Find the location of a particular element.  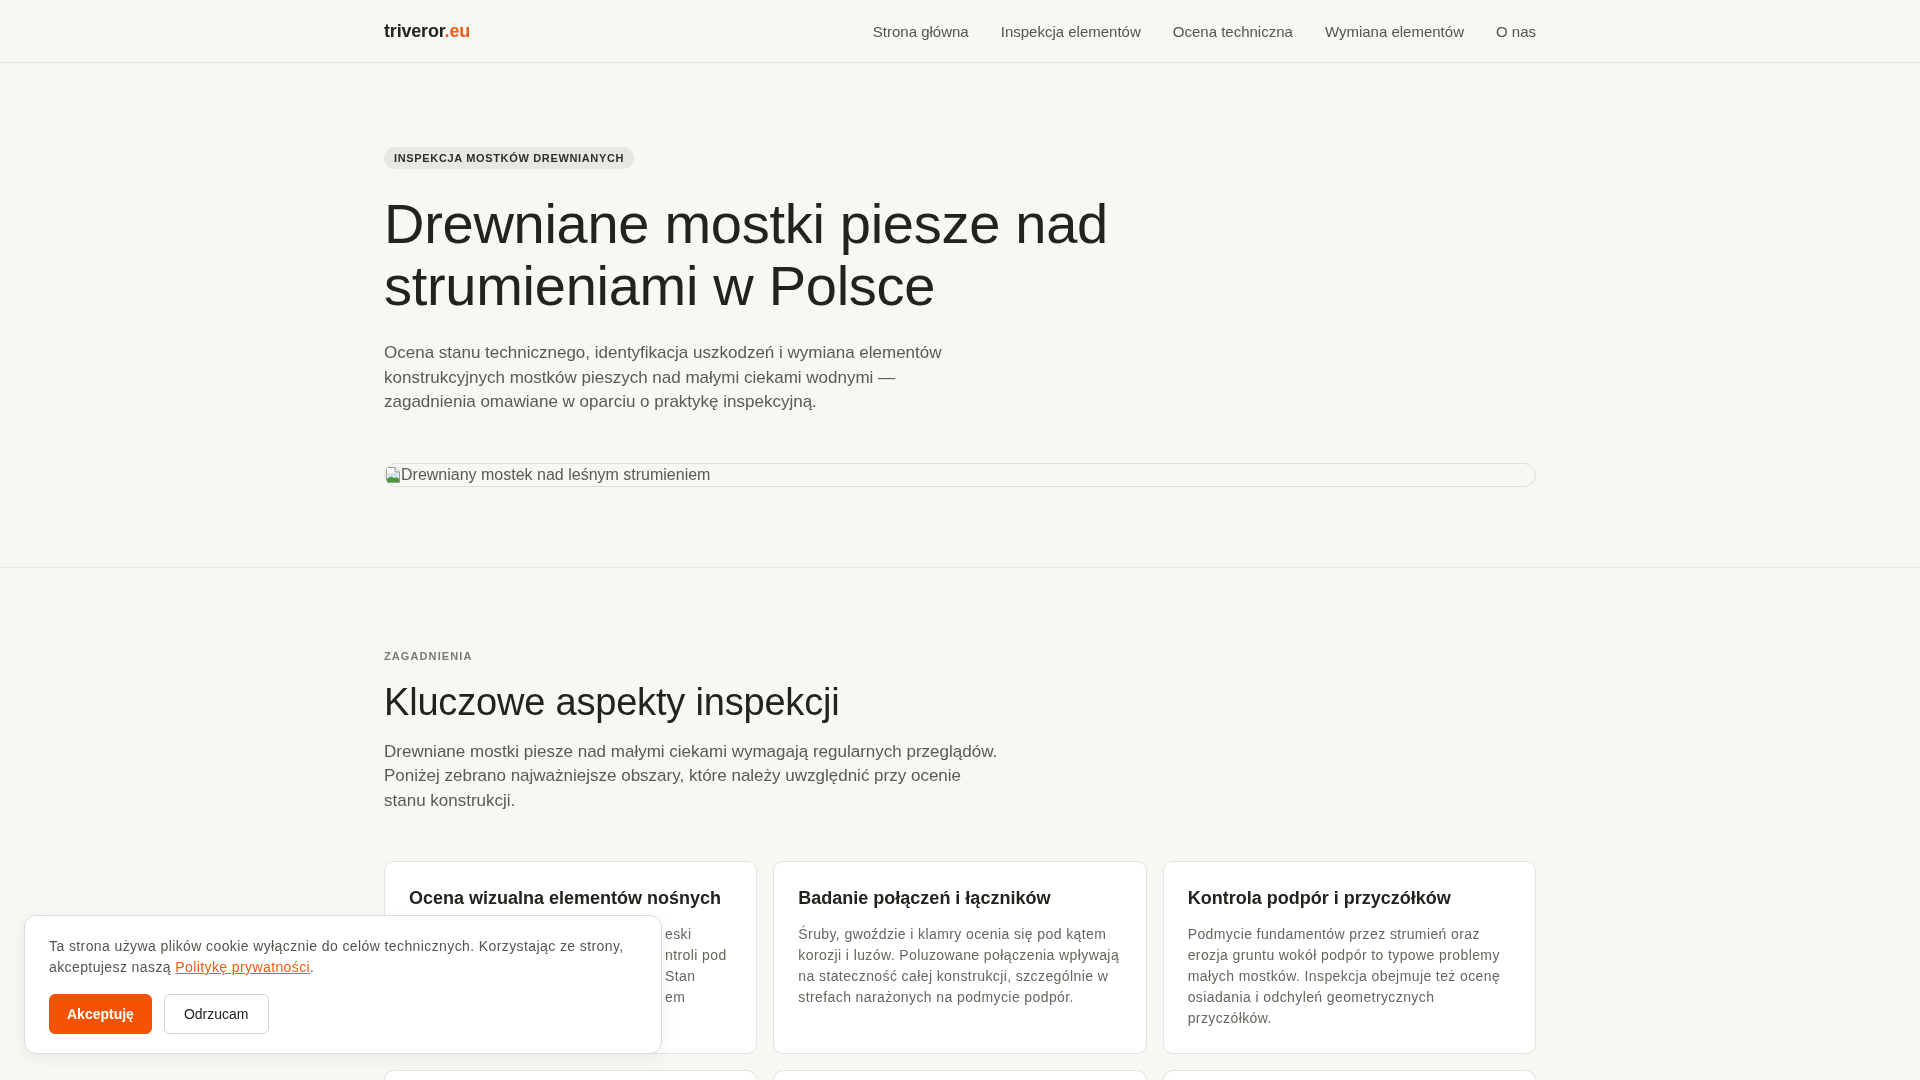

nav-link: Inspekcja elementów is located at coordinates (1070, 31).